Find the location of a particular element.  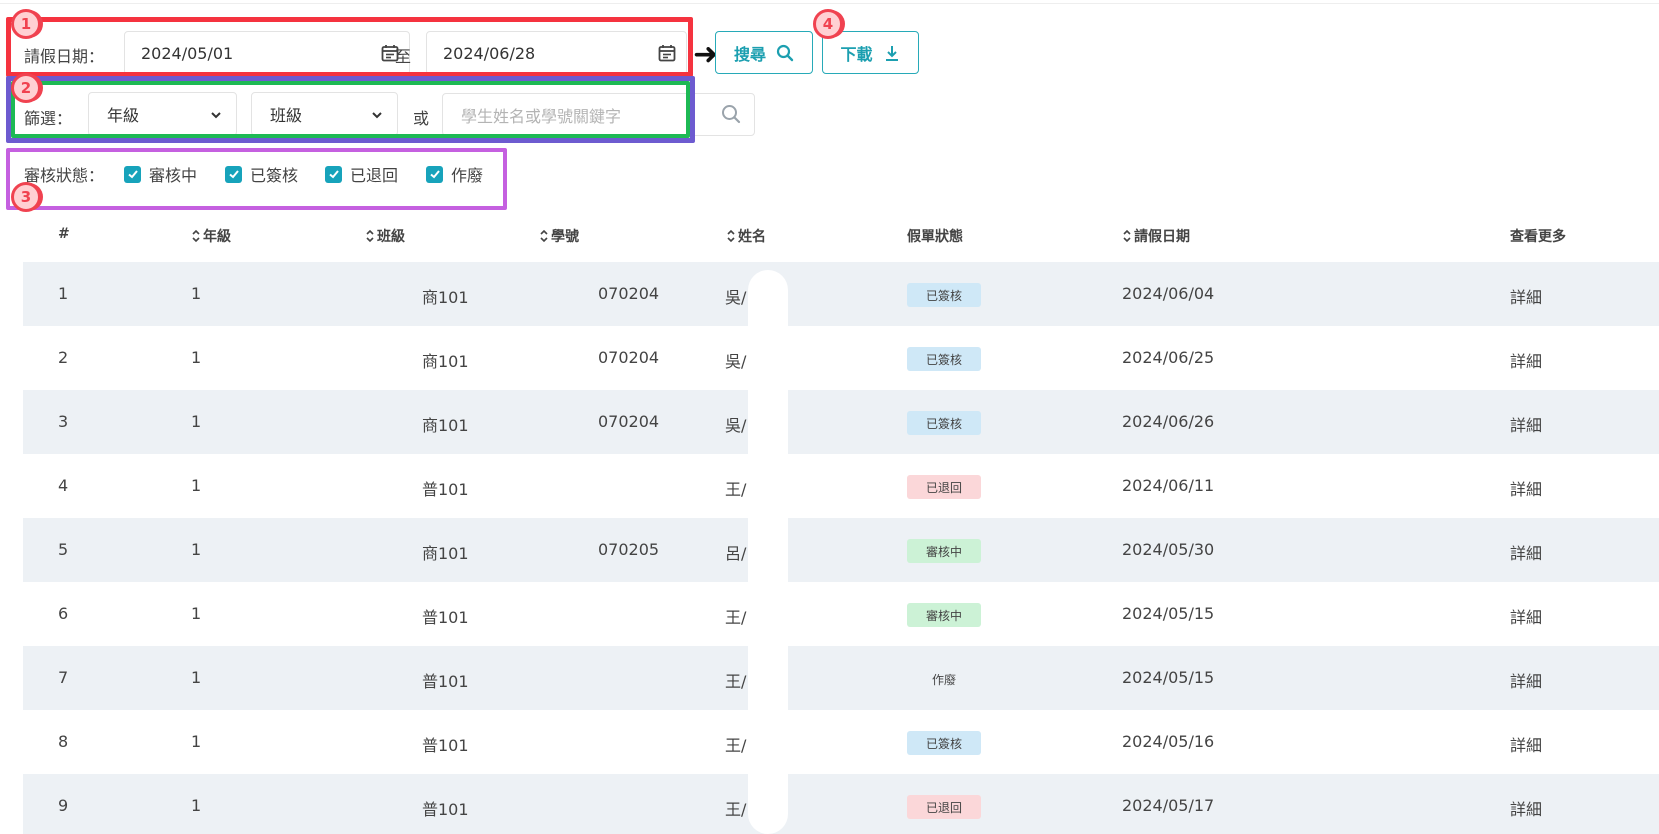

download-button-label: 下載 is located at coordinates (856, 54).